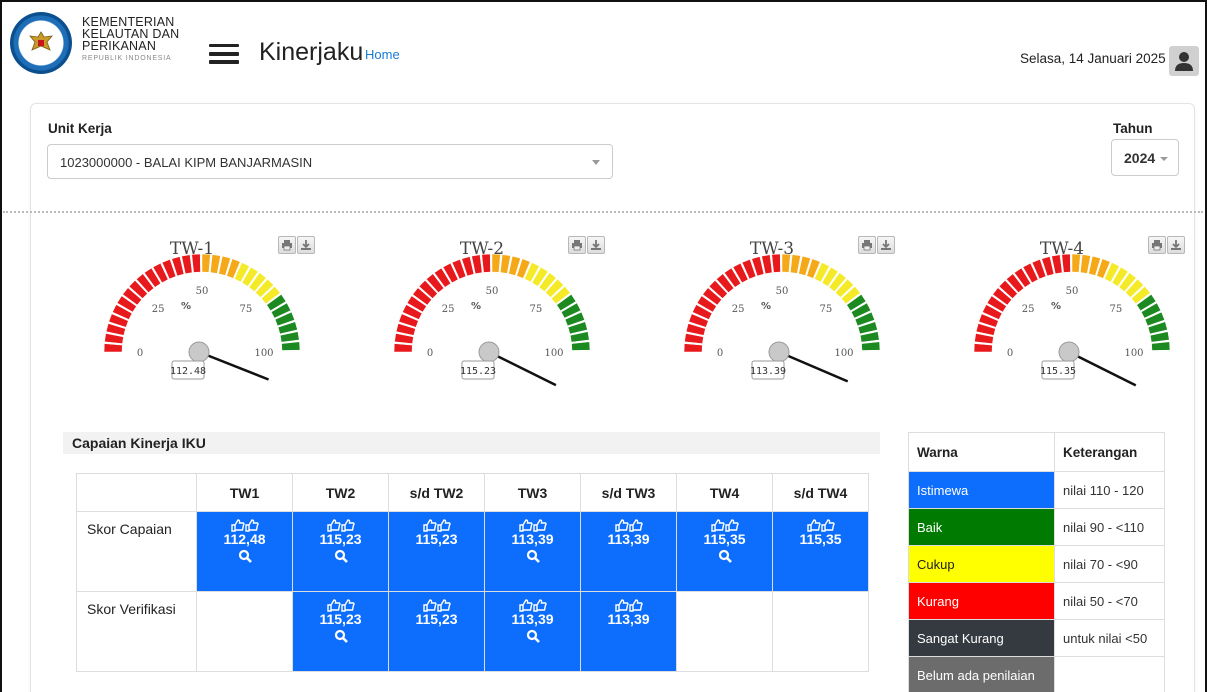  What do you see at coordinates (136, 631) in the screenshot?
I see `iku-row-label: Skor Verifikasi` at bounding box center [136, 631].